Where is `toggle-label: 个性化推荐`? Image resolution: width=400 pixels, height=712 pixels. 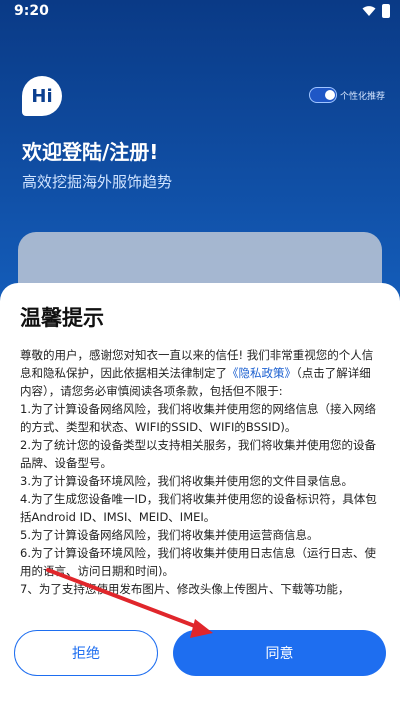 toggle-label: 个性化推荐 is located at coordinates (363, 97).